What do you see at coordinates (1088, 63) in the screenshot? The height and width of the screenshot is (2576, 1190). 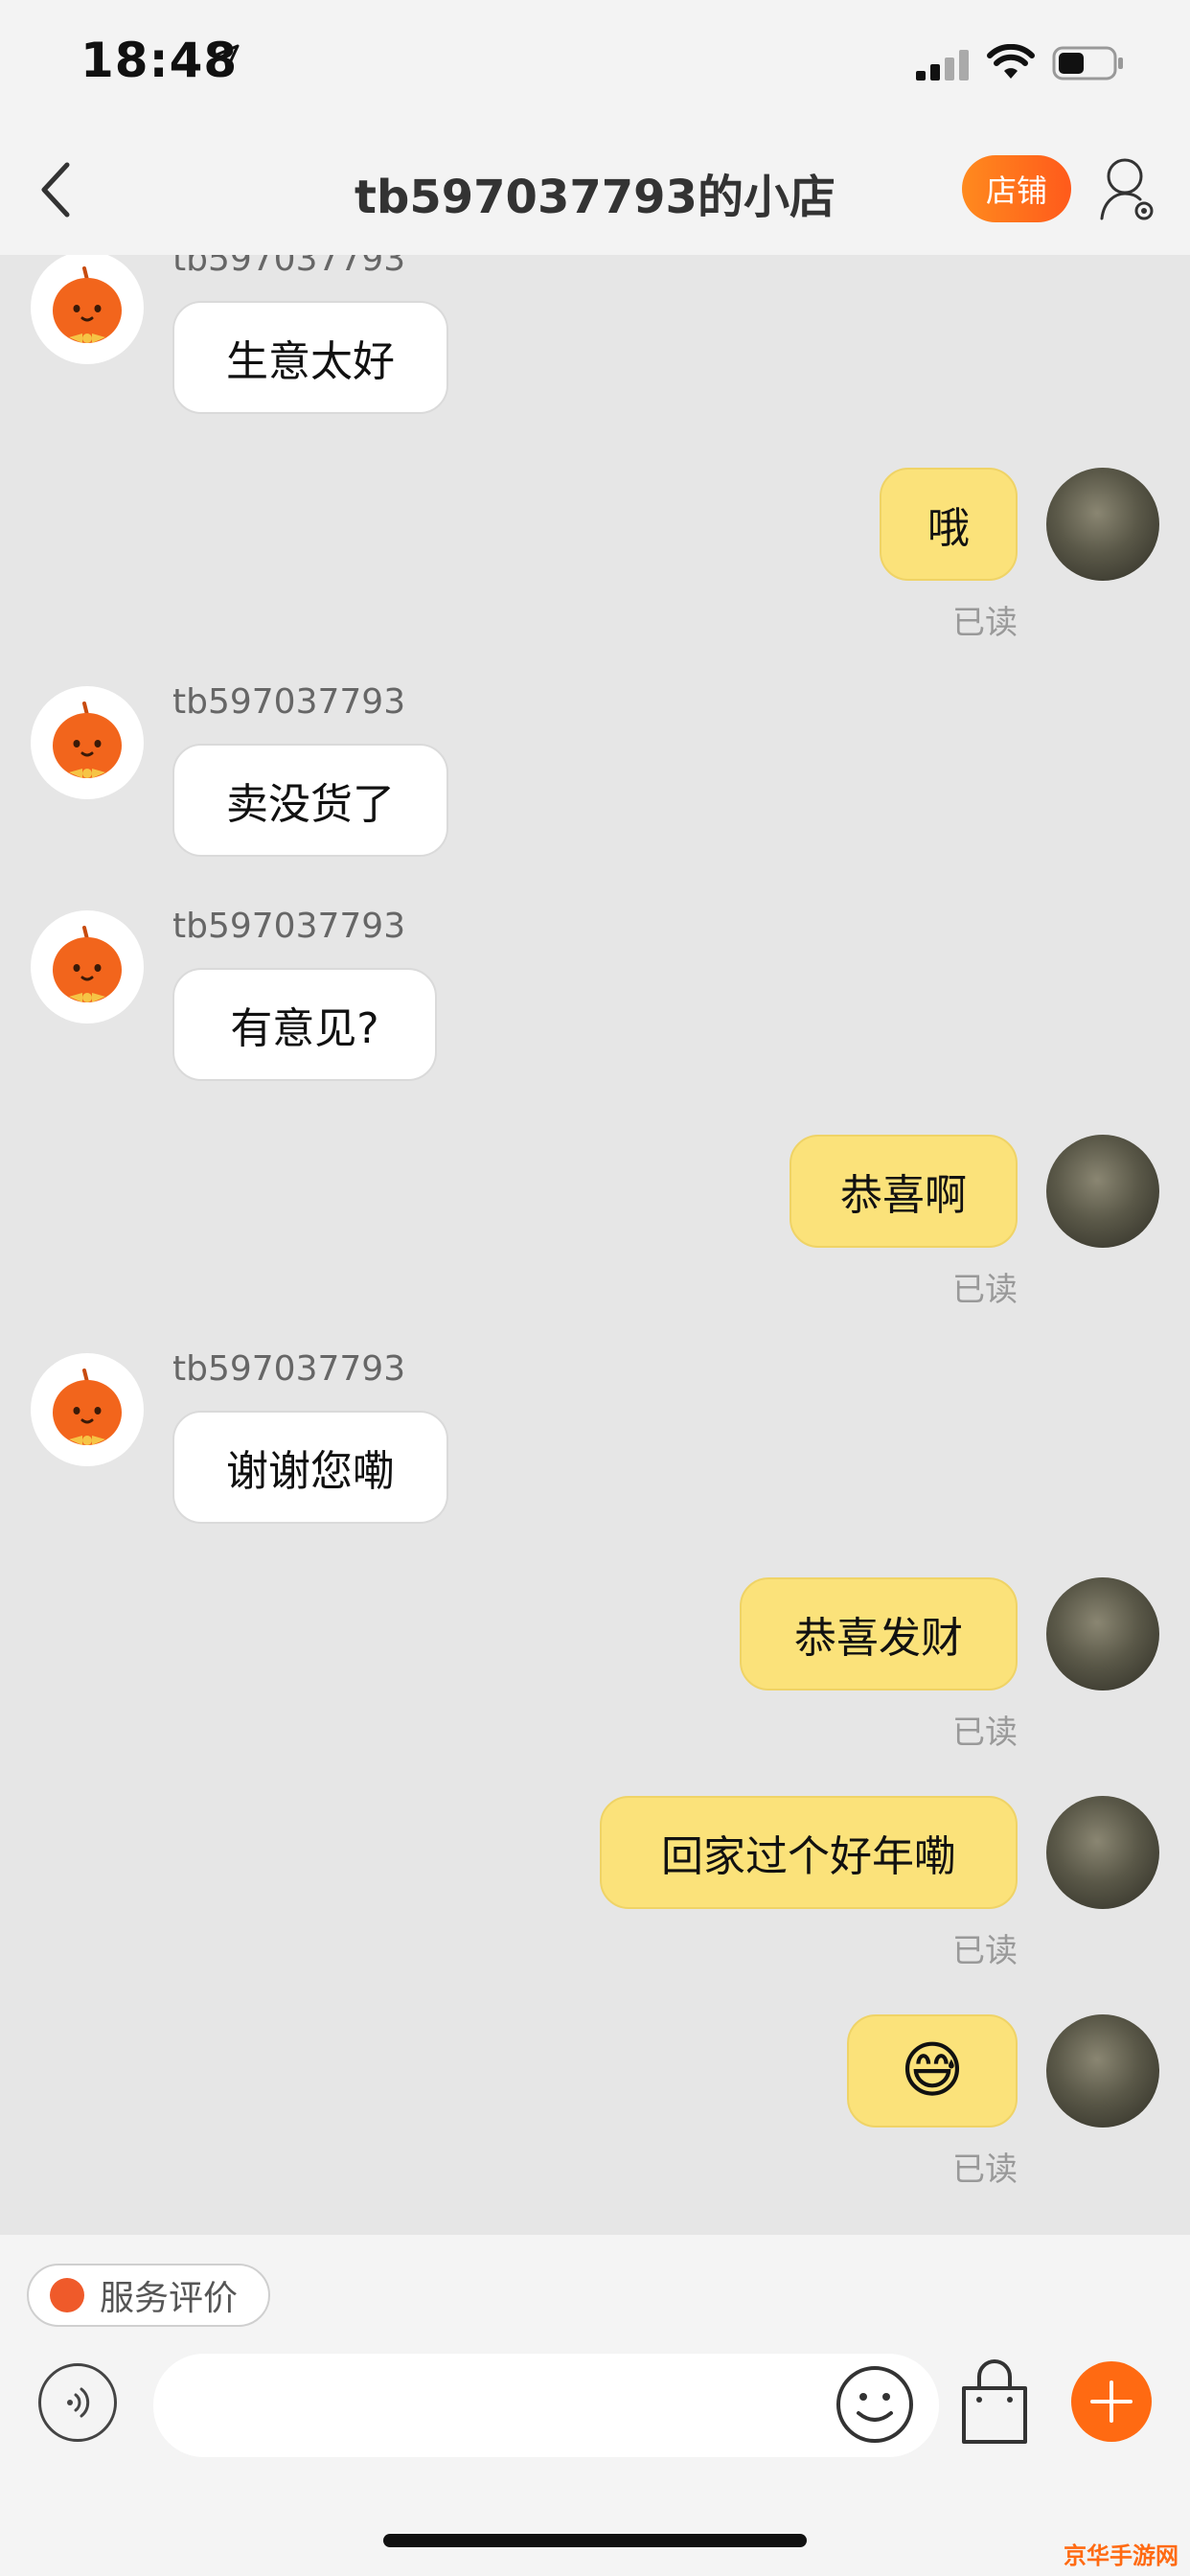 I see `battery-icon` at bounding box center [1088, 63].